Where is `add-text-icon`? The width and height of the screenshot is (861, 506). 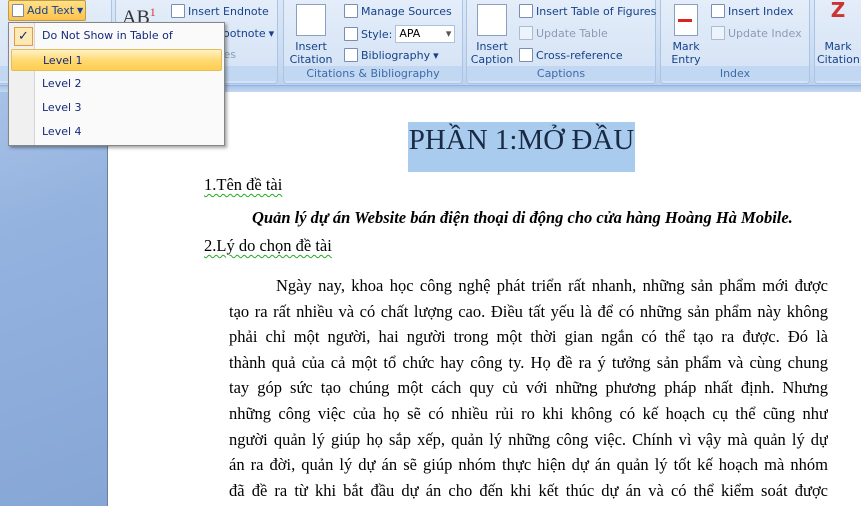 add-text-icon is located at coordinates (18, 10).